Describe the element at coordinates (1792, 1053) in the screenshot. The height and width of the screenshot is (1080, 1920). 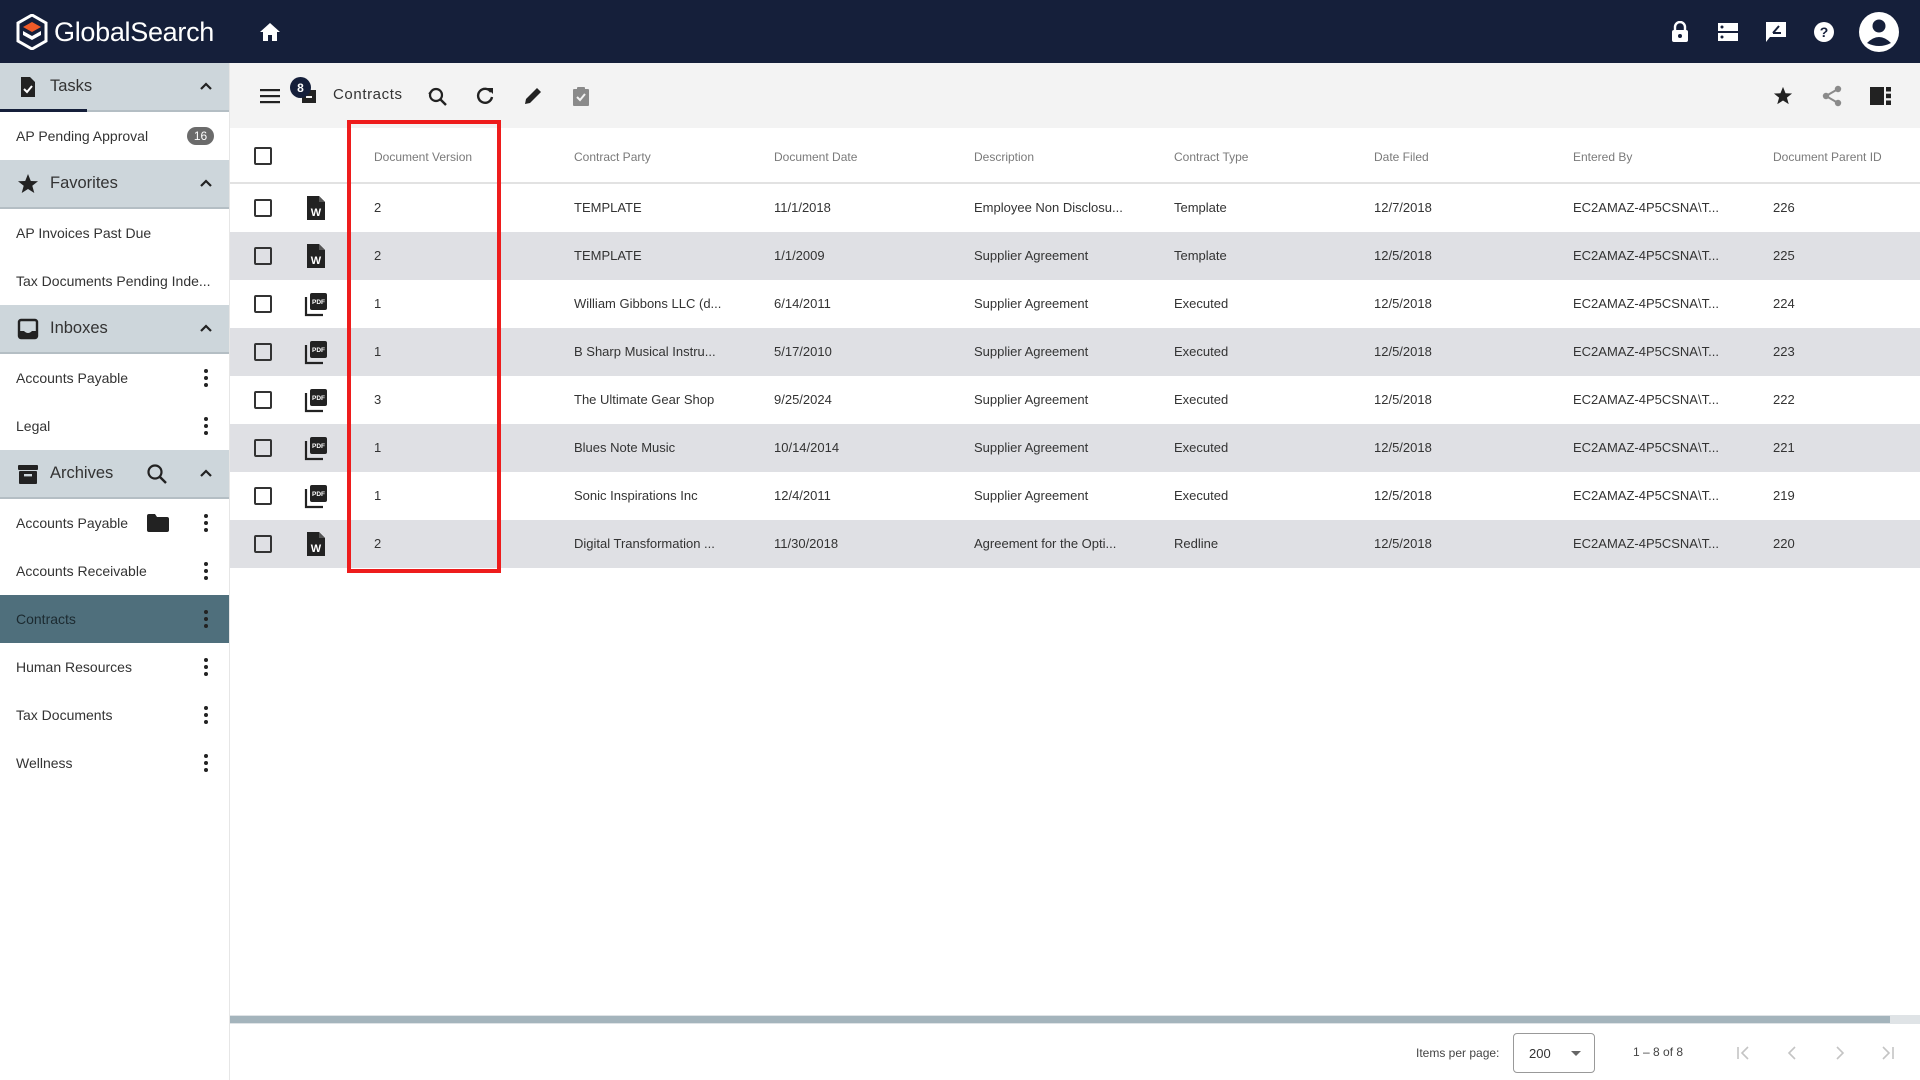
I see `previous-page-icon` at that location.